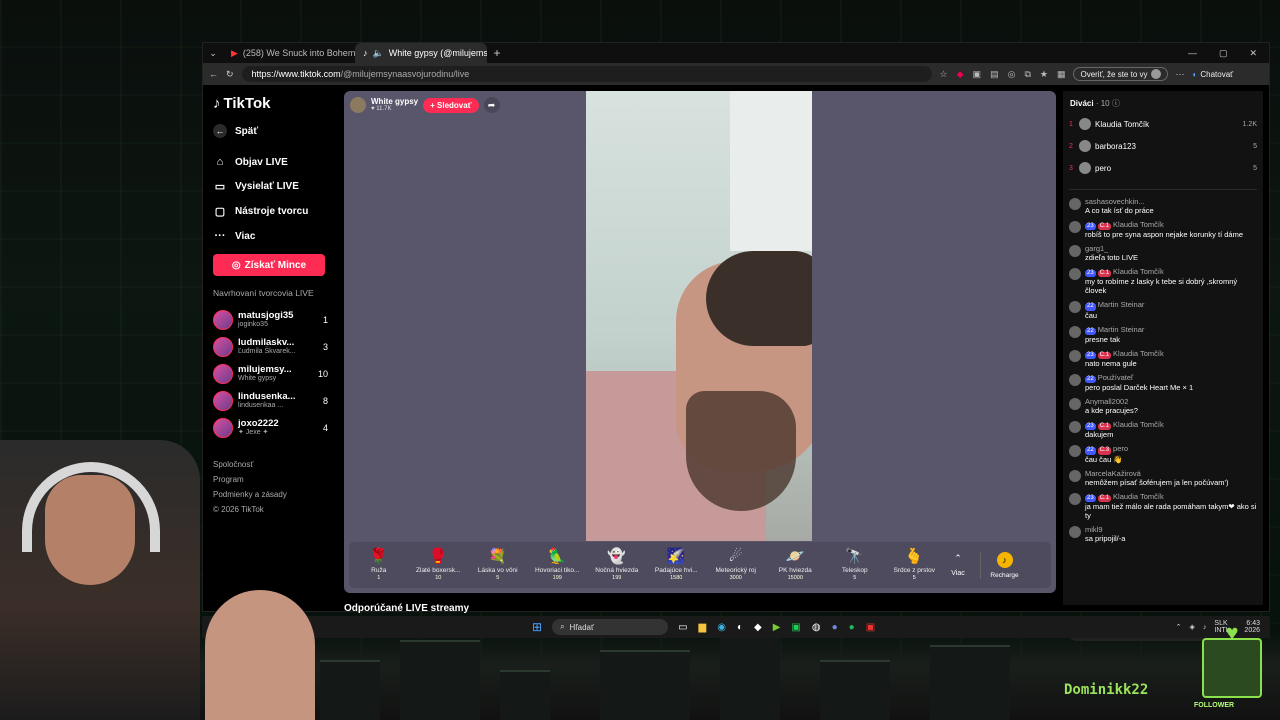  Describe the element at coordinates (270, 464) in the screenshot. I see `footer-link: Spoločnosť` at that location.